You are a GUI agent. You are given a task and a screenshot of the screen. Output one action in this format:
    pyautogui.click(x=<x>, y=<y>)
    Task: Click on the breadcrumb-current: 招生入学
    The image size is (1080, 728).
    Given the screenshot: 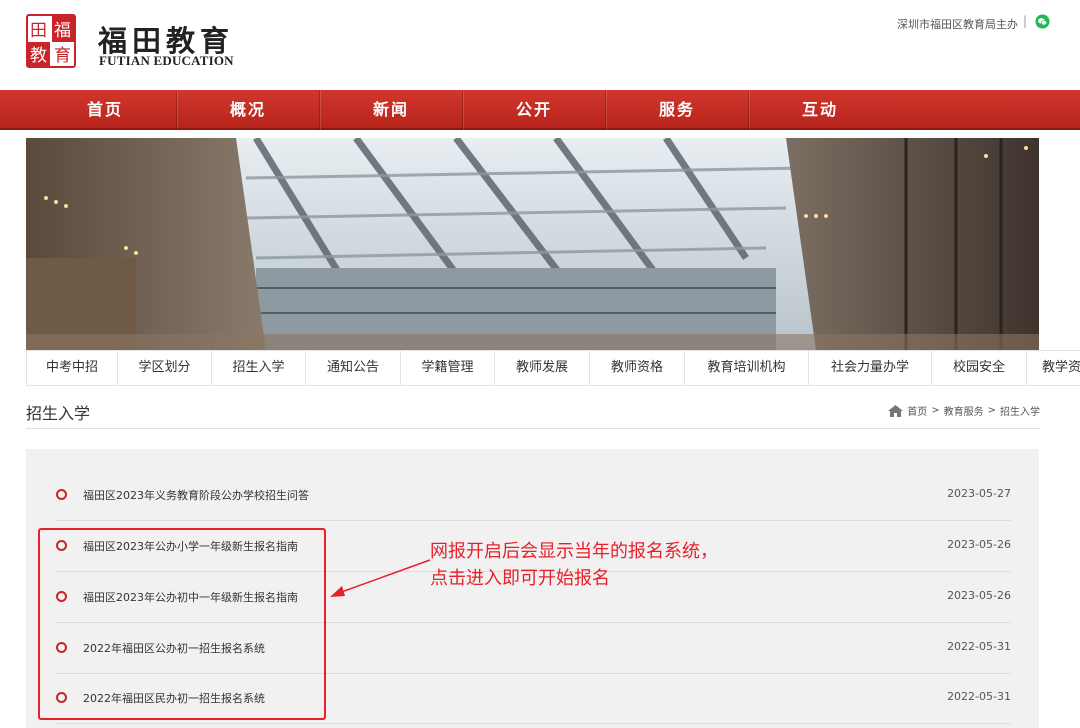 What is the action you would take?
    pyautogui.click(x=1020, y=412)
    